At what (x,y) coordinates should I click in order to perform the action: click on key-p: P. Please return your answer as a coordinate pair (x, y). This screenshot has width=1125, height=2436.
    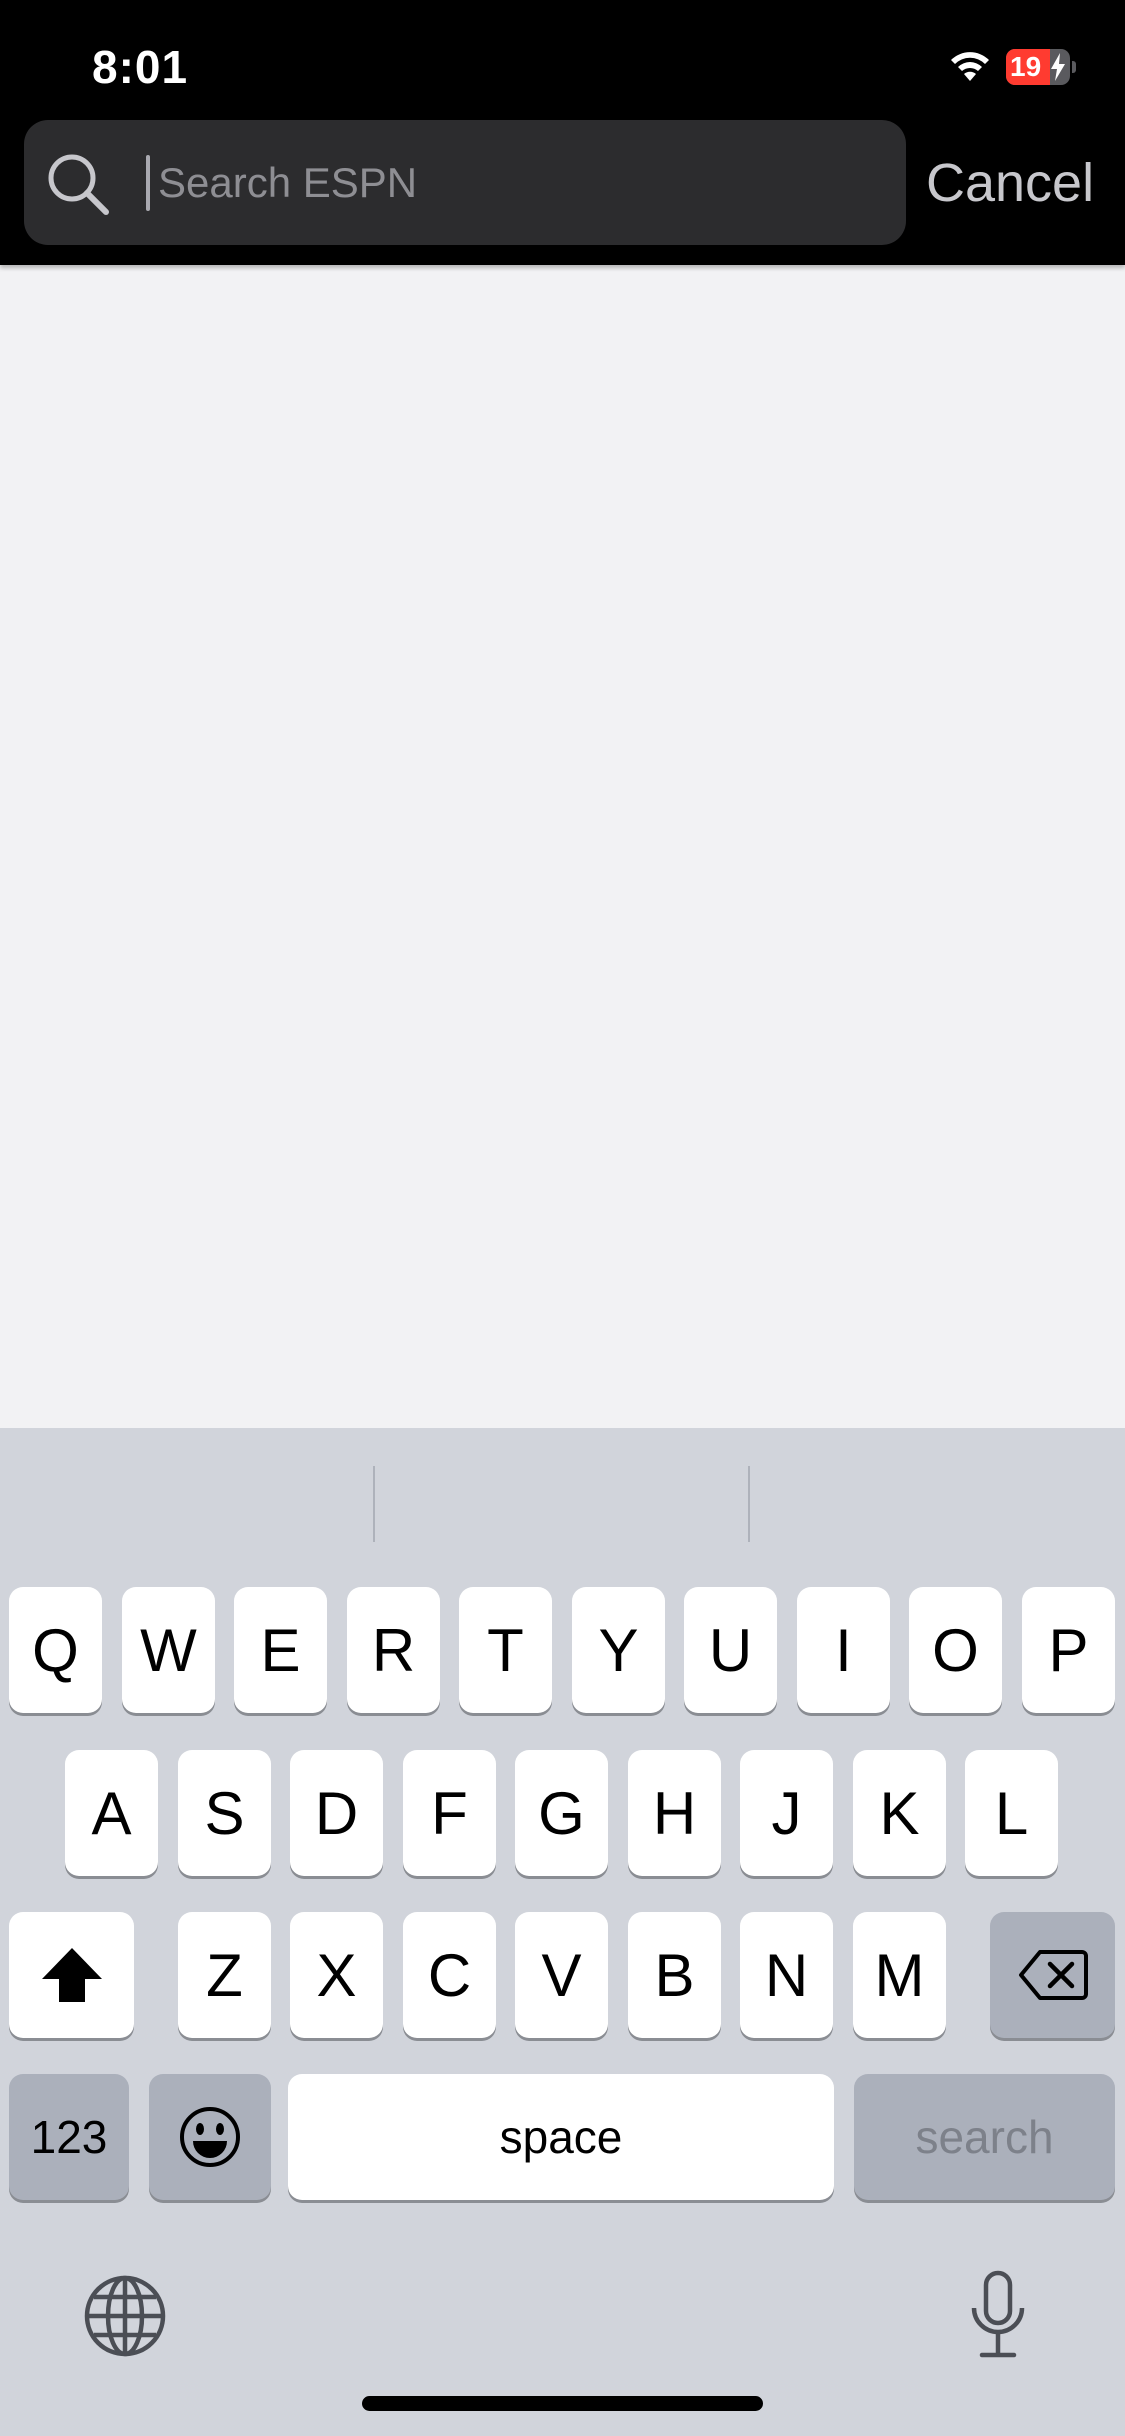
    Looking at the image, I should click on (1068, 1650).